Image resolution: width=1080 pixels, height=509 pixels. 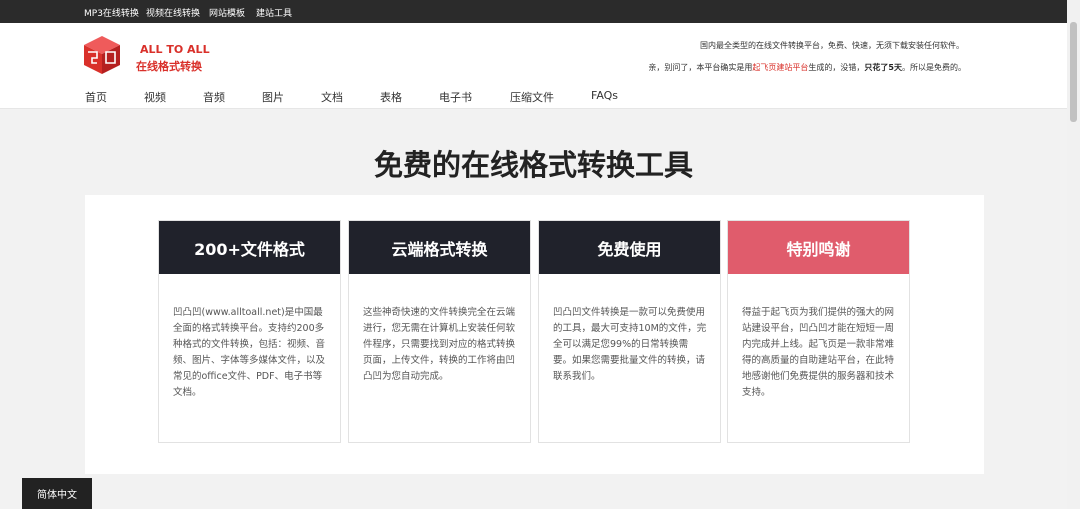 I want to click on topbar-link-video: 视频在线转换, so click(x=173, y=12).